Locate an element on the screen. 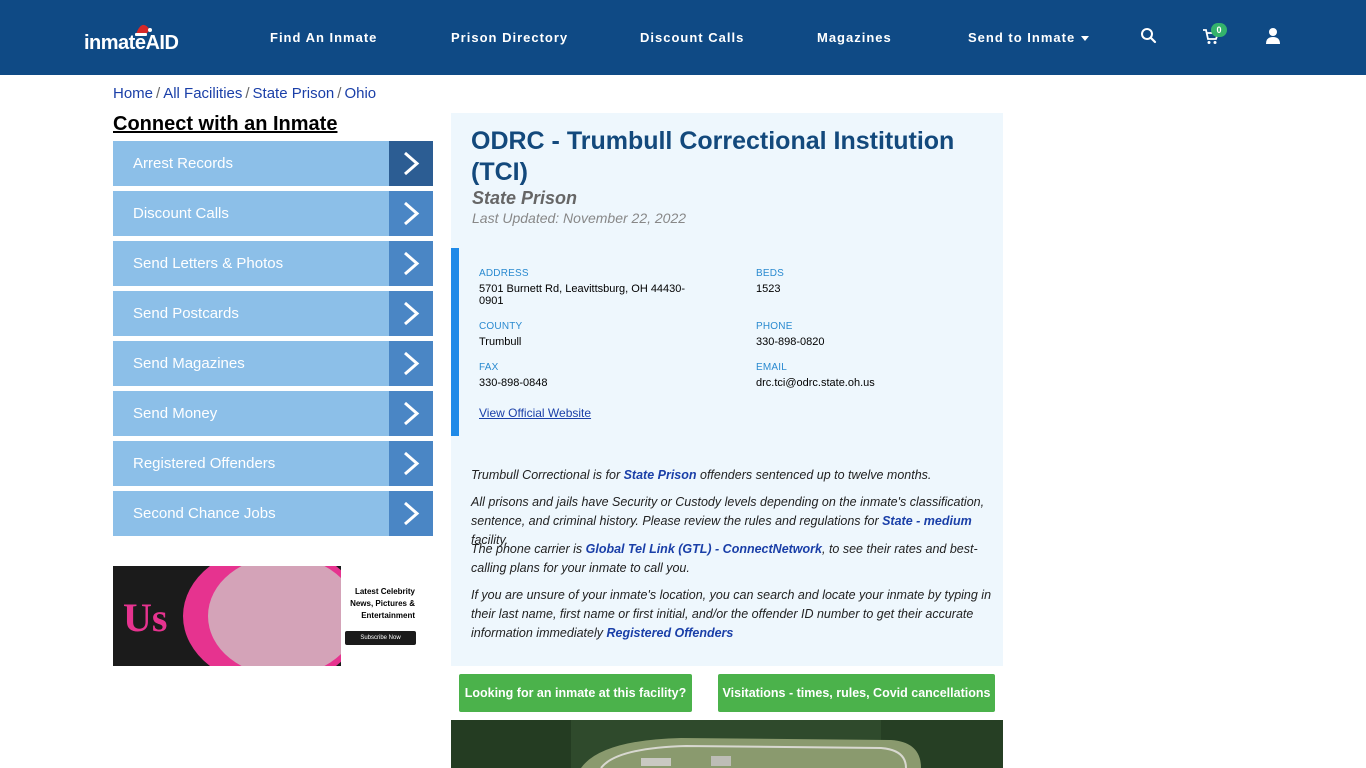 Image resolution: width=1366 pixels, height=768 pixels. nav-send-to-inmate: Send to Inmate is located at coordinates (1029, 37).